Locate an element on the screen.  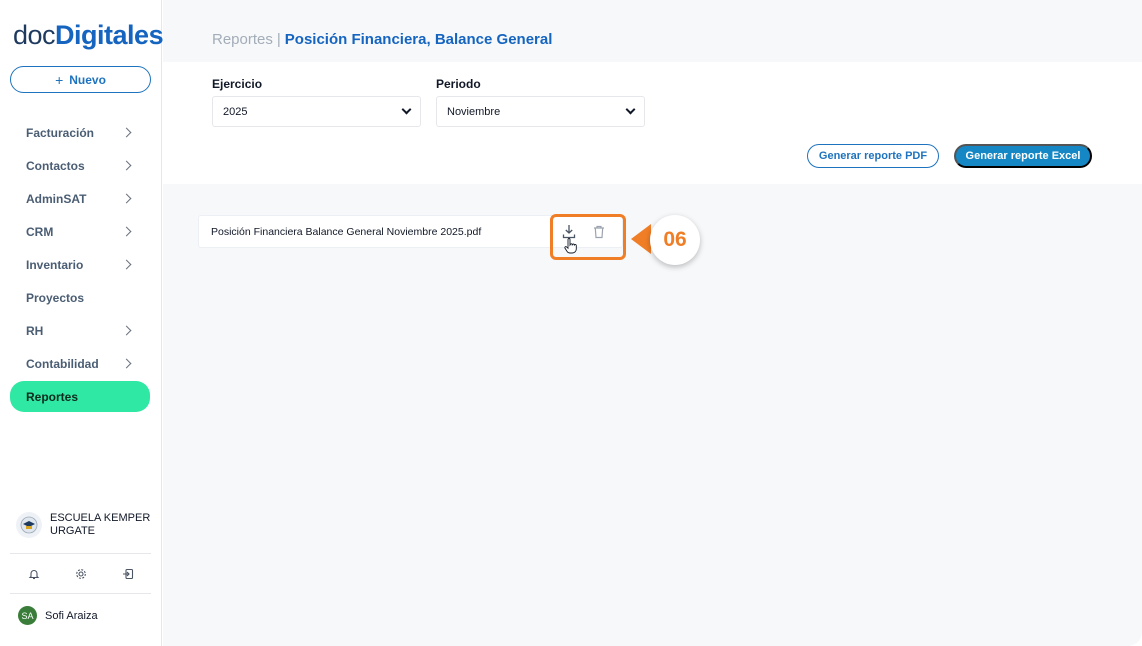
periodo-label: Periodo is located at coordinates (458, 84).